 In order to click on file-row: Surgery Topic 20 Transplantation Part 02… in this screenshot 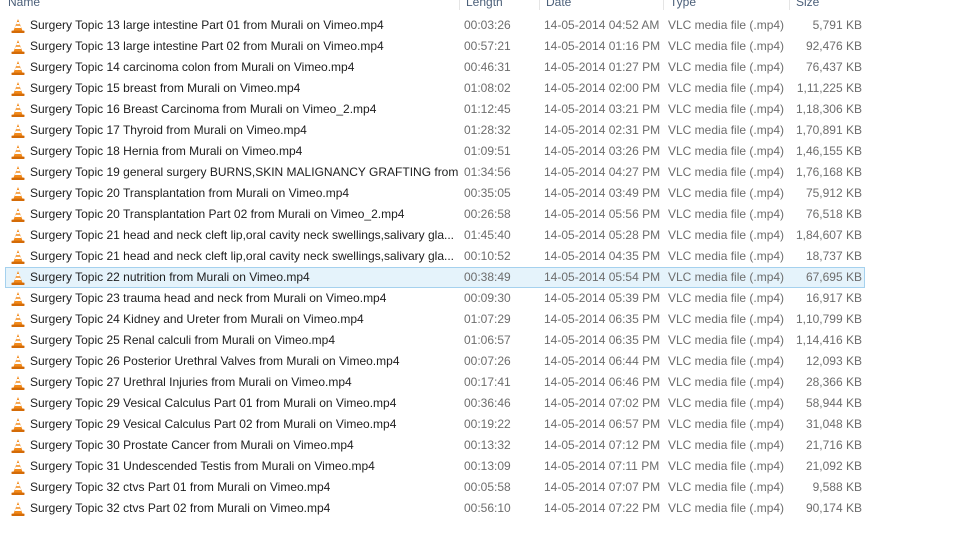, I will do `click(435, 214)`.